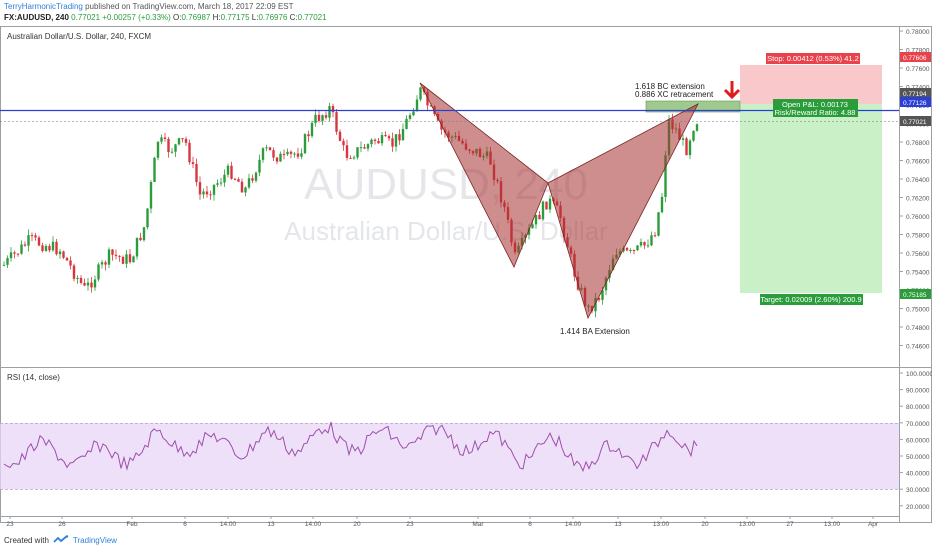  What do you see at coordinates (79, 36) in the screenshot?
I see `main-pane-title: Australian Dollar/U.S. Dollar, 240, FXCM` at bounding box center [79, 36].